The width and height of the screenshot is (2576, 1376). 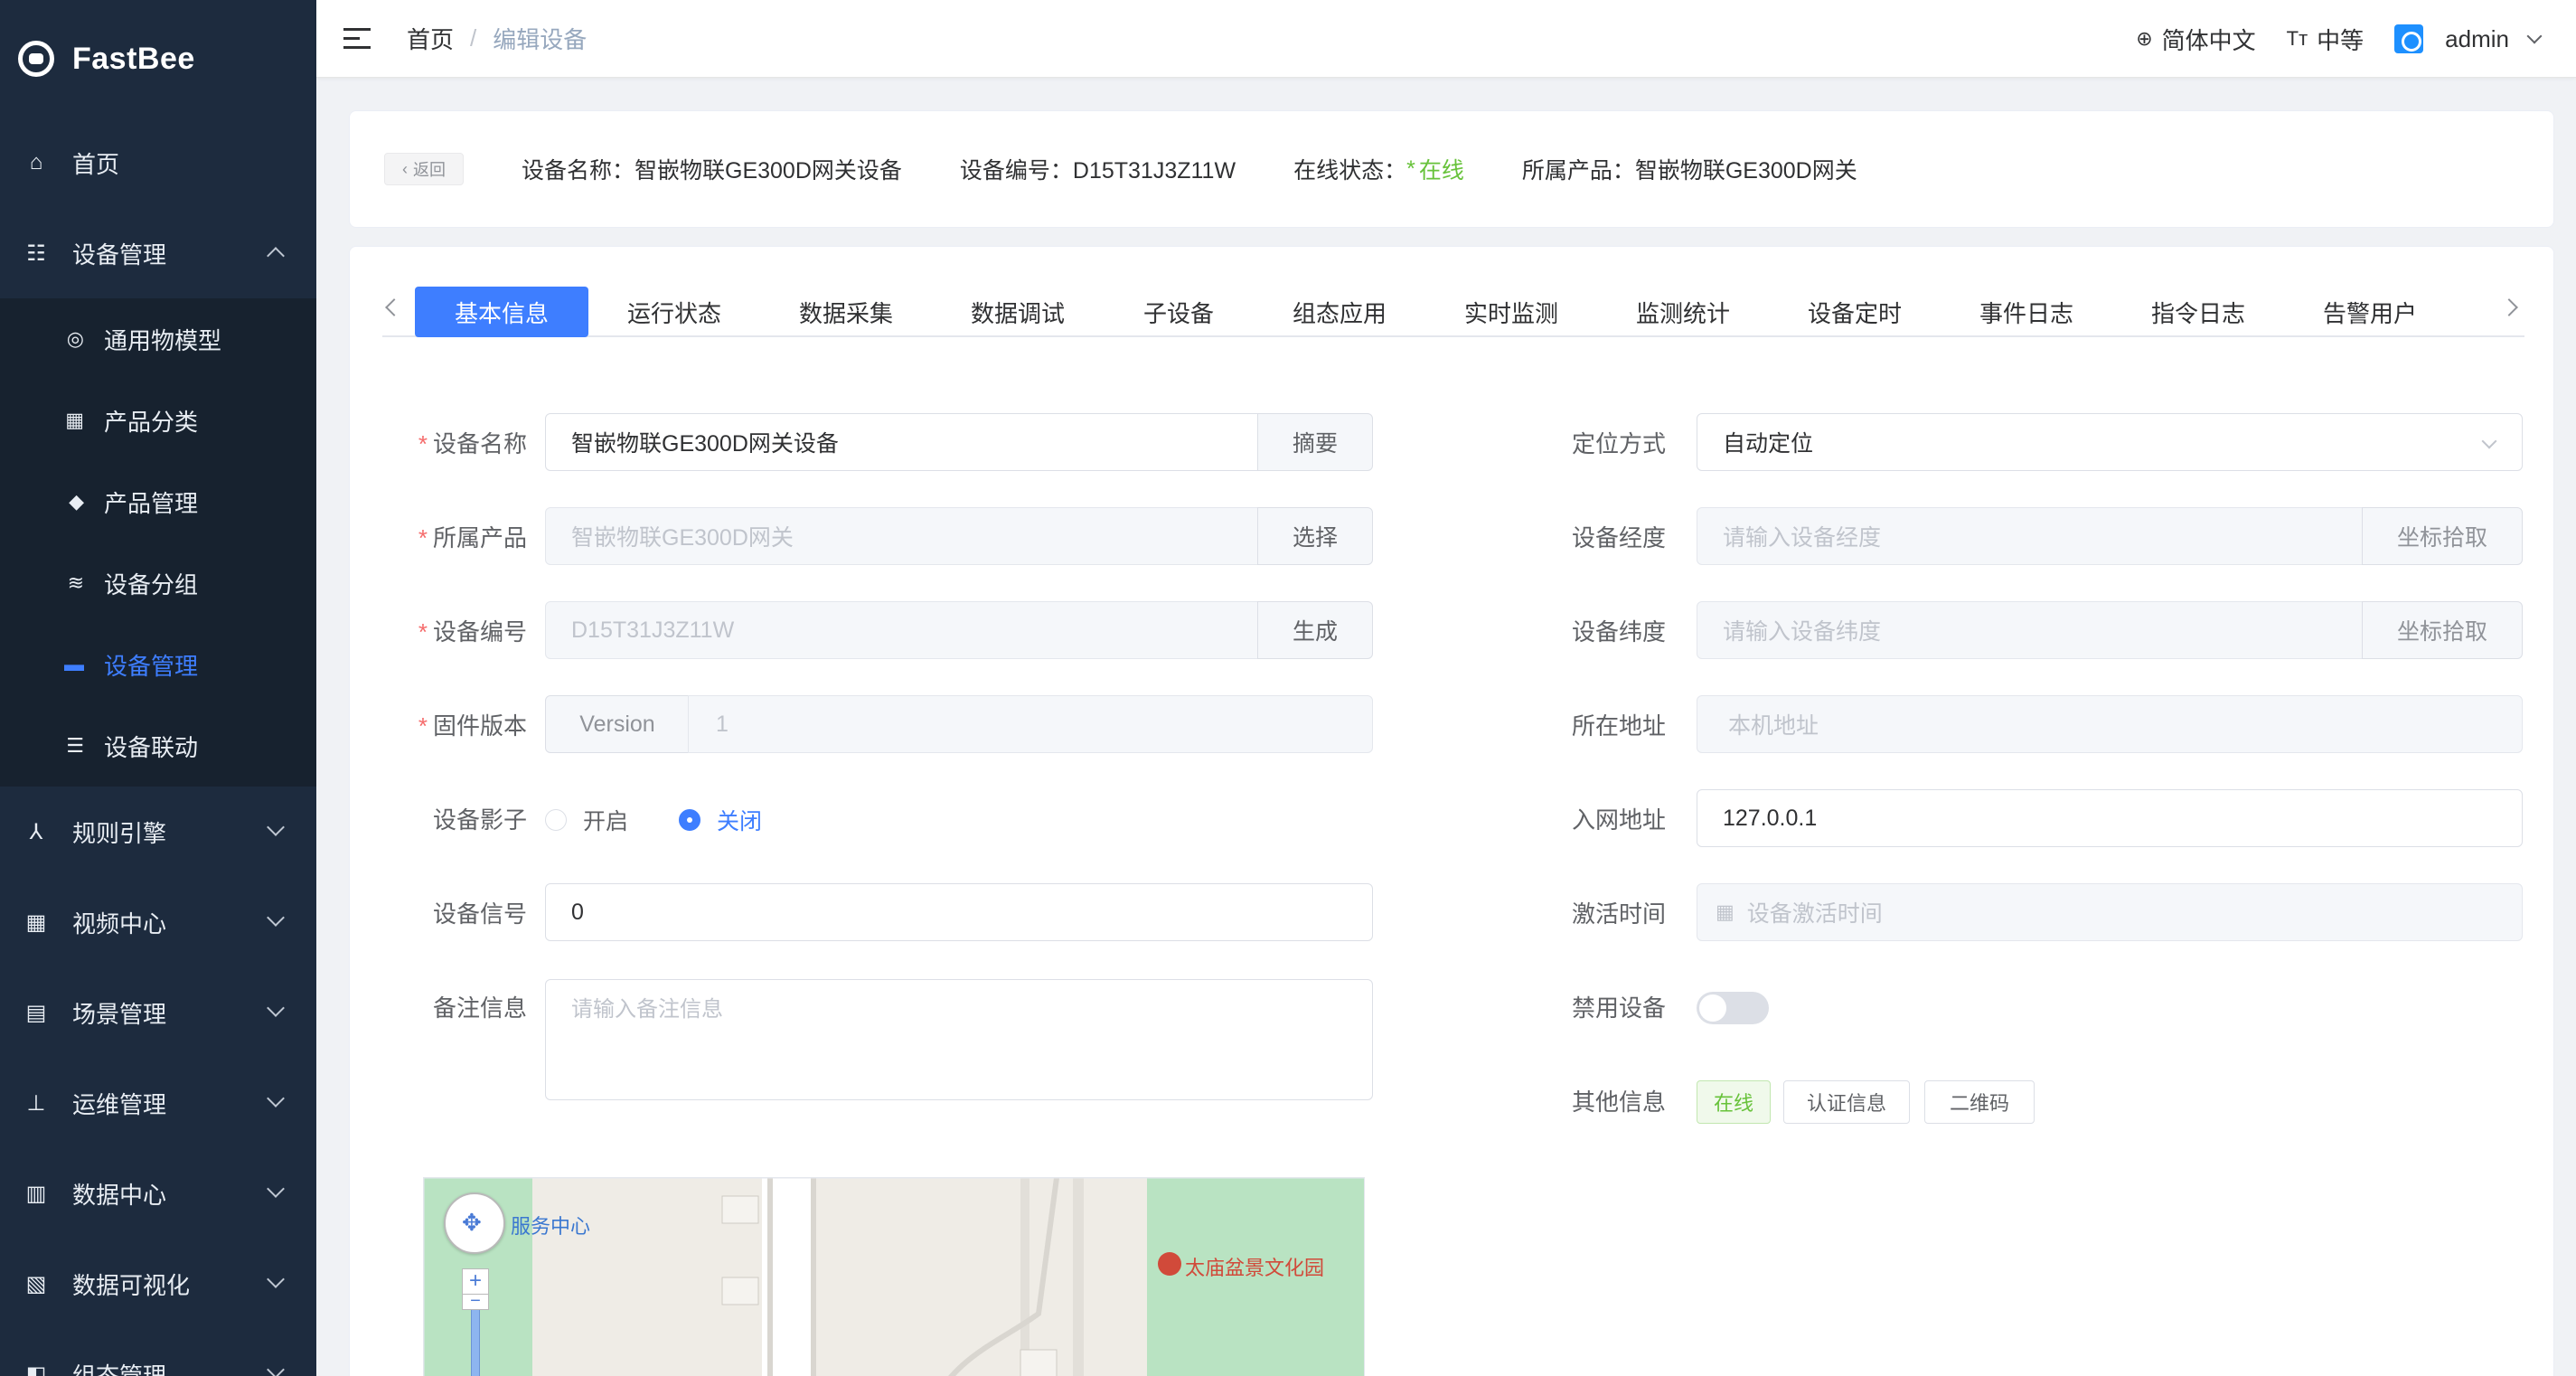 I want to click on config-icon: ◧, so click(x=36, y=1369).